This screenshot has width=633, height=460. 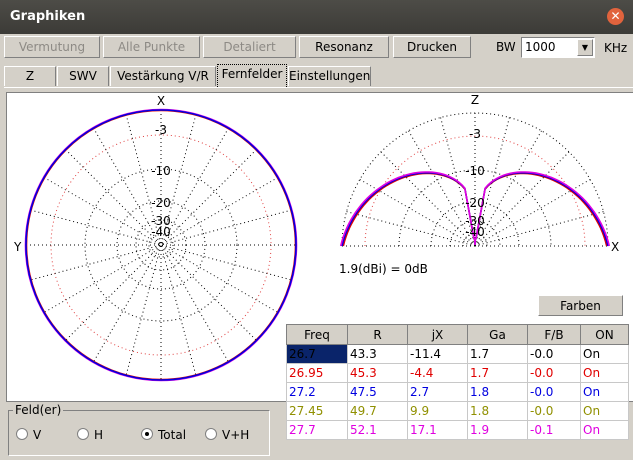 What do you see at coordinates (580, 305) in the screenshot?
I see `farben-button: Farben` at bounding box center [580, 305].